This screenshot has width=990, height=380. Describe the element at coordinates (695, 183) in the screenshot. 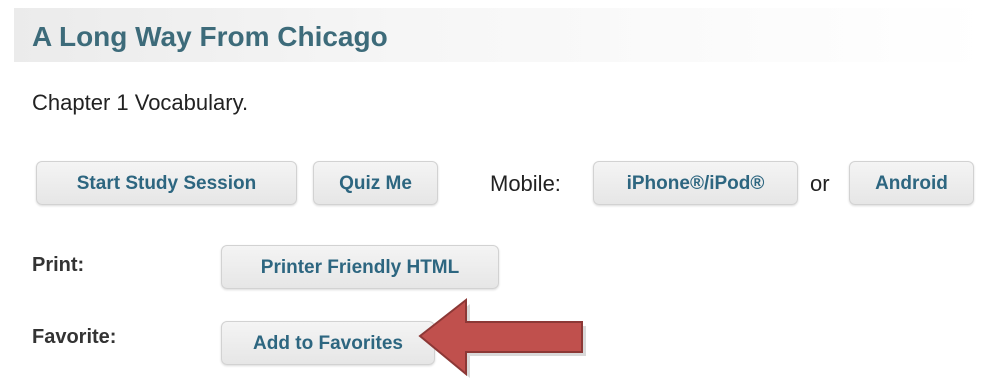

I see `iphone-ipod-button: iPhone®/iPod®` at that location.